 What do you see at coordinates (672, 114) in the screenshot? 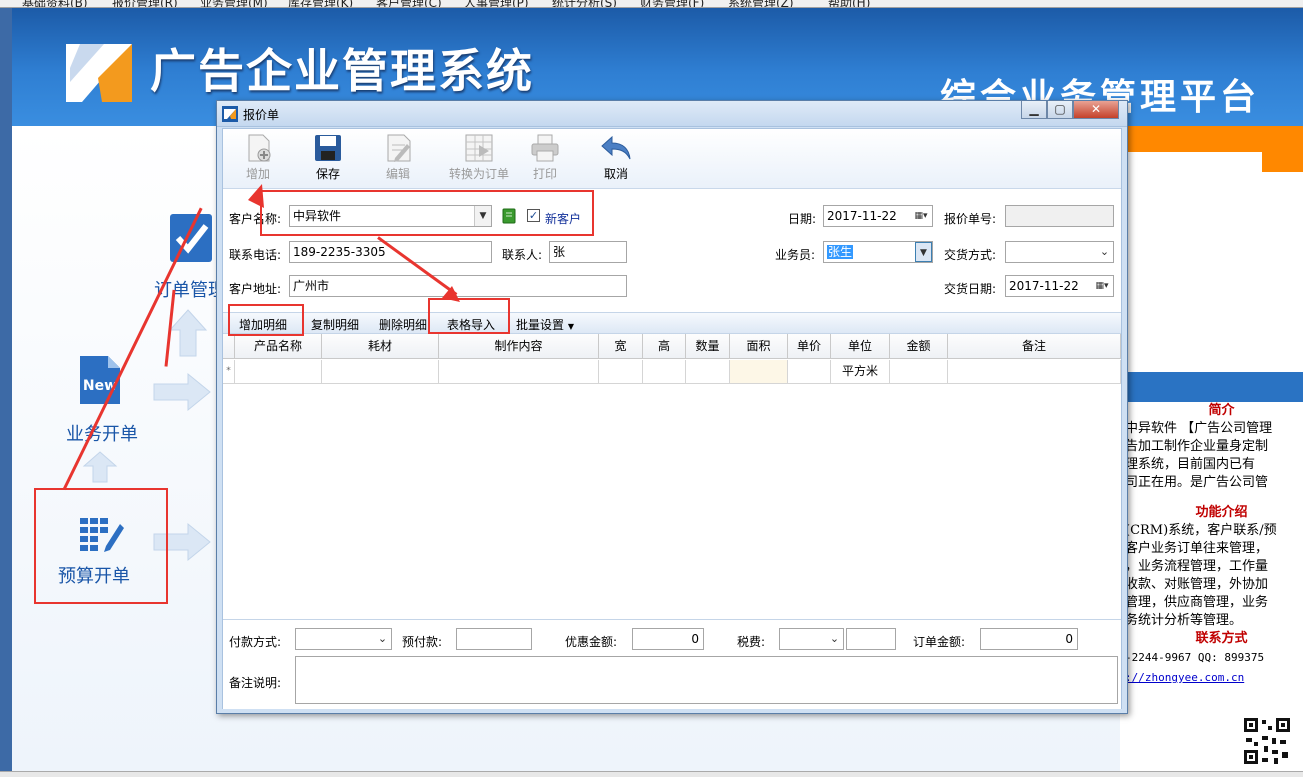
I see `dialog-titlebar: 报价单 ▁ ▢ ✕` at bounding box center [672, 114].